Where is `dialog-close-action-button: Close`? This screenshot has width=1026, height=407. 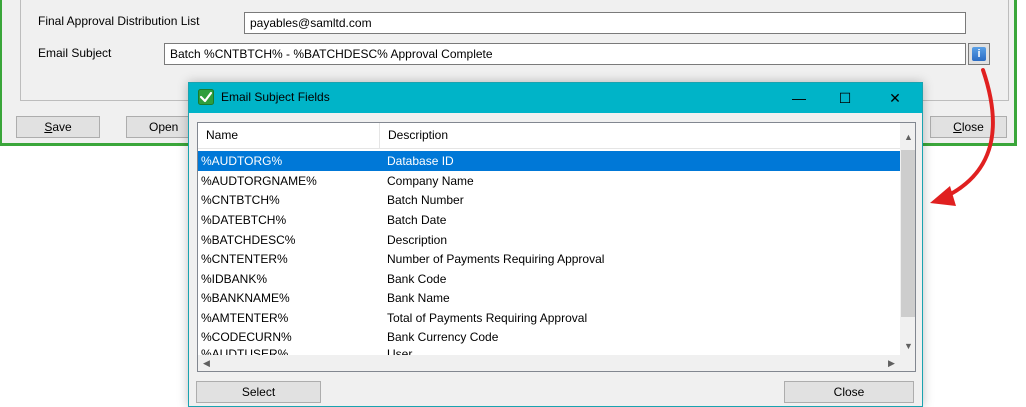 dialog-close-action-button: Close is located at coordinates (849, 392).